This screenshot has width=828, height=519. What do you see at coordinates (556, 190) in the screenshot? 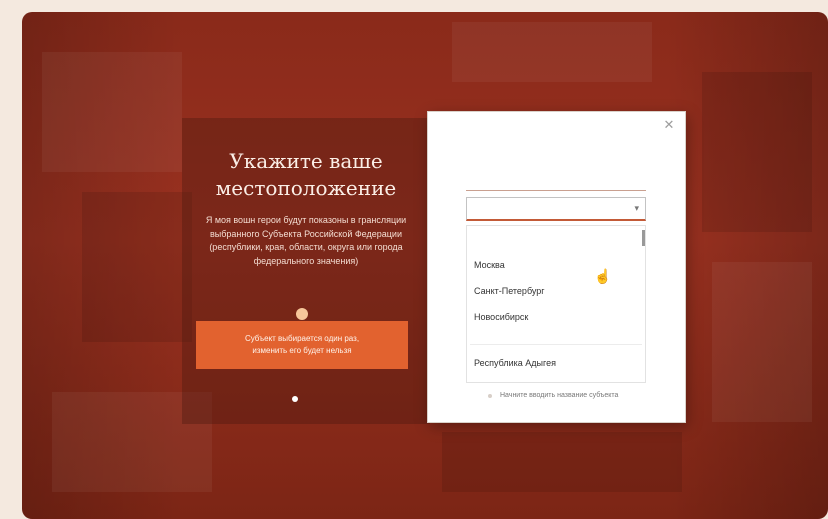
I see `select-top-line` at bounding box center [556, 190].